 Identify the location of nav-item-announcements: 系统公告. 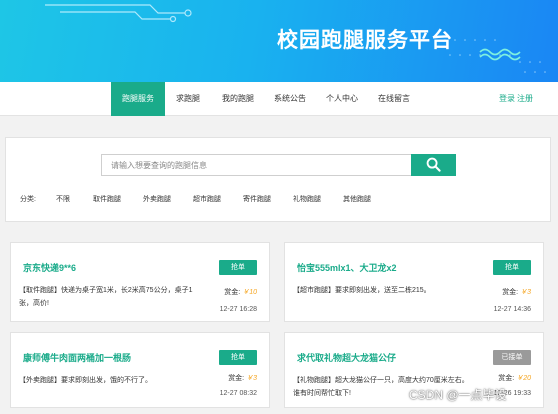
(290, 99).